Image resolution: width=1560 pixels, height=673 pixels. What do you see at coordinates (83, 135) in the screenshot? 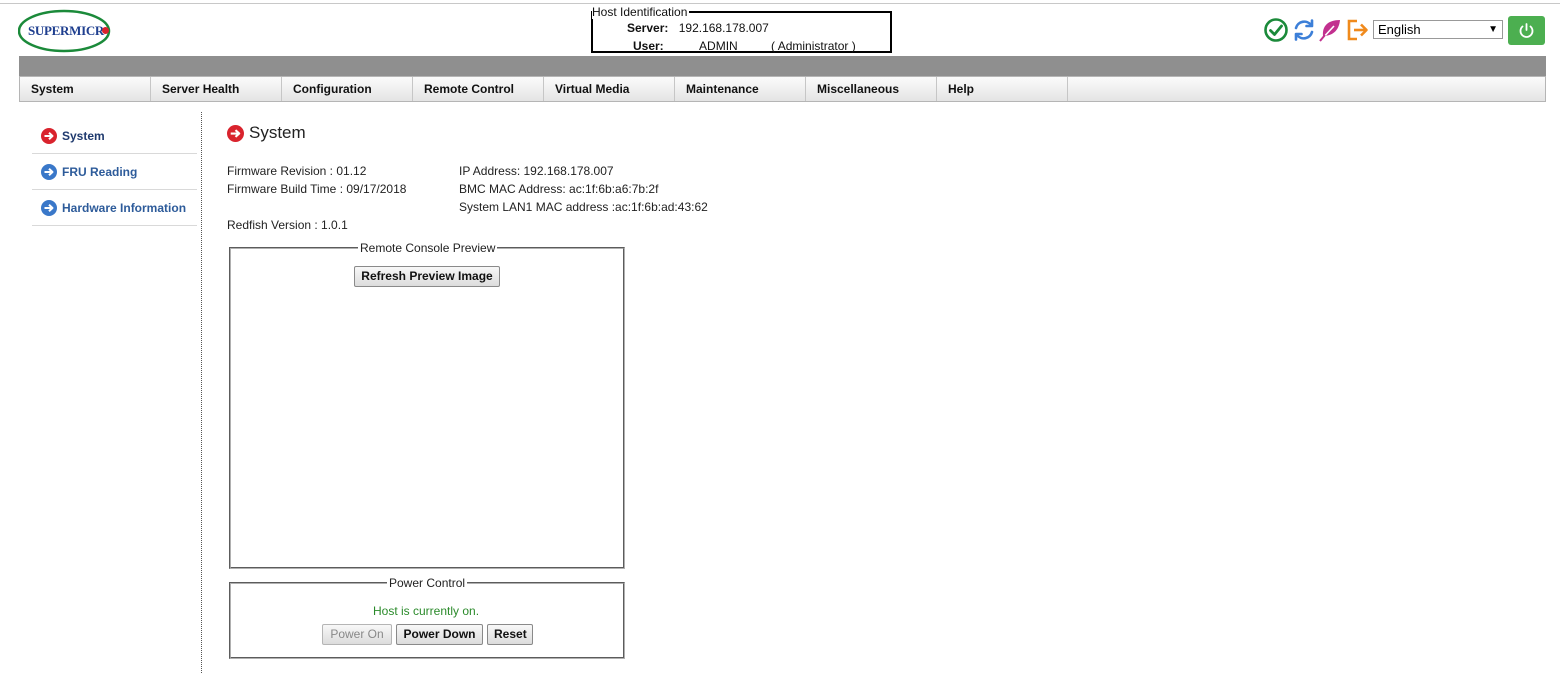
I see `sidebar-item-label: System` at bounding box center [83, 135].